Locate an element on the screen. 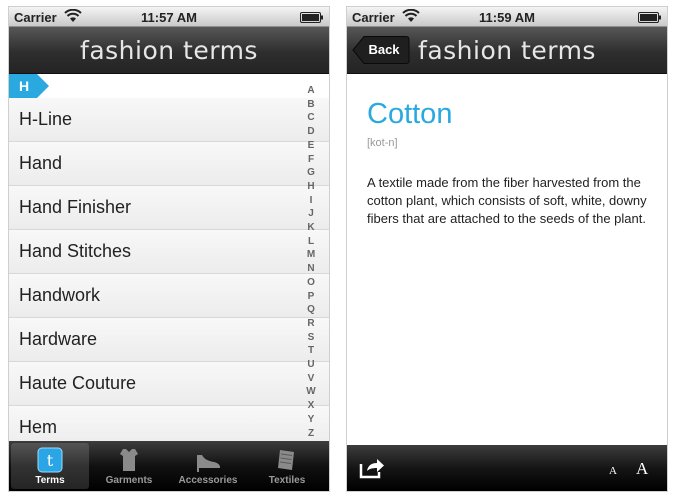  index-letter: L is located at coordinates (311, 242).